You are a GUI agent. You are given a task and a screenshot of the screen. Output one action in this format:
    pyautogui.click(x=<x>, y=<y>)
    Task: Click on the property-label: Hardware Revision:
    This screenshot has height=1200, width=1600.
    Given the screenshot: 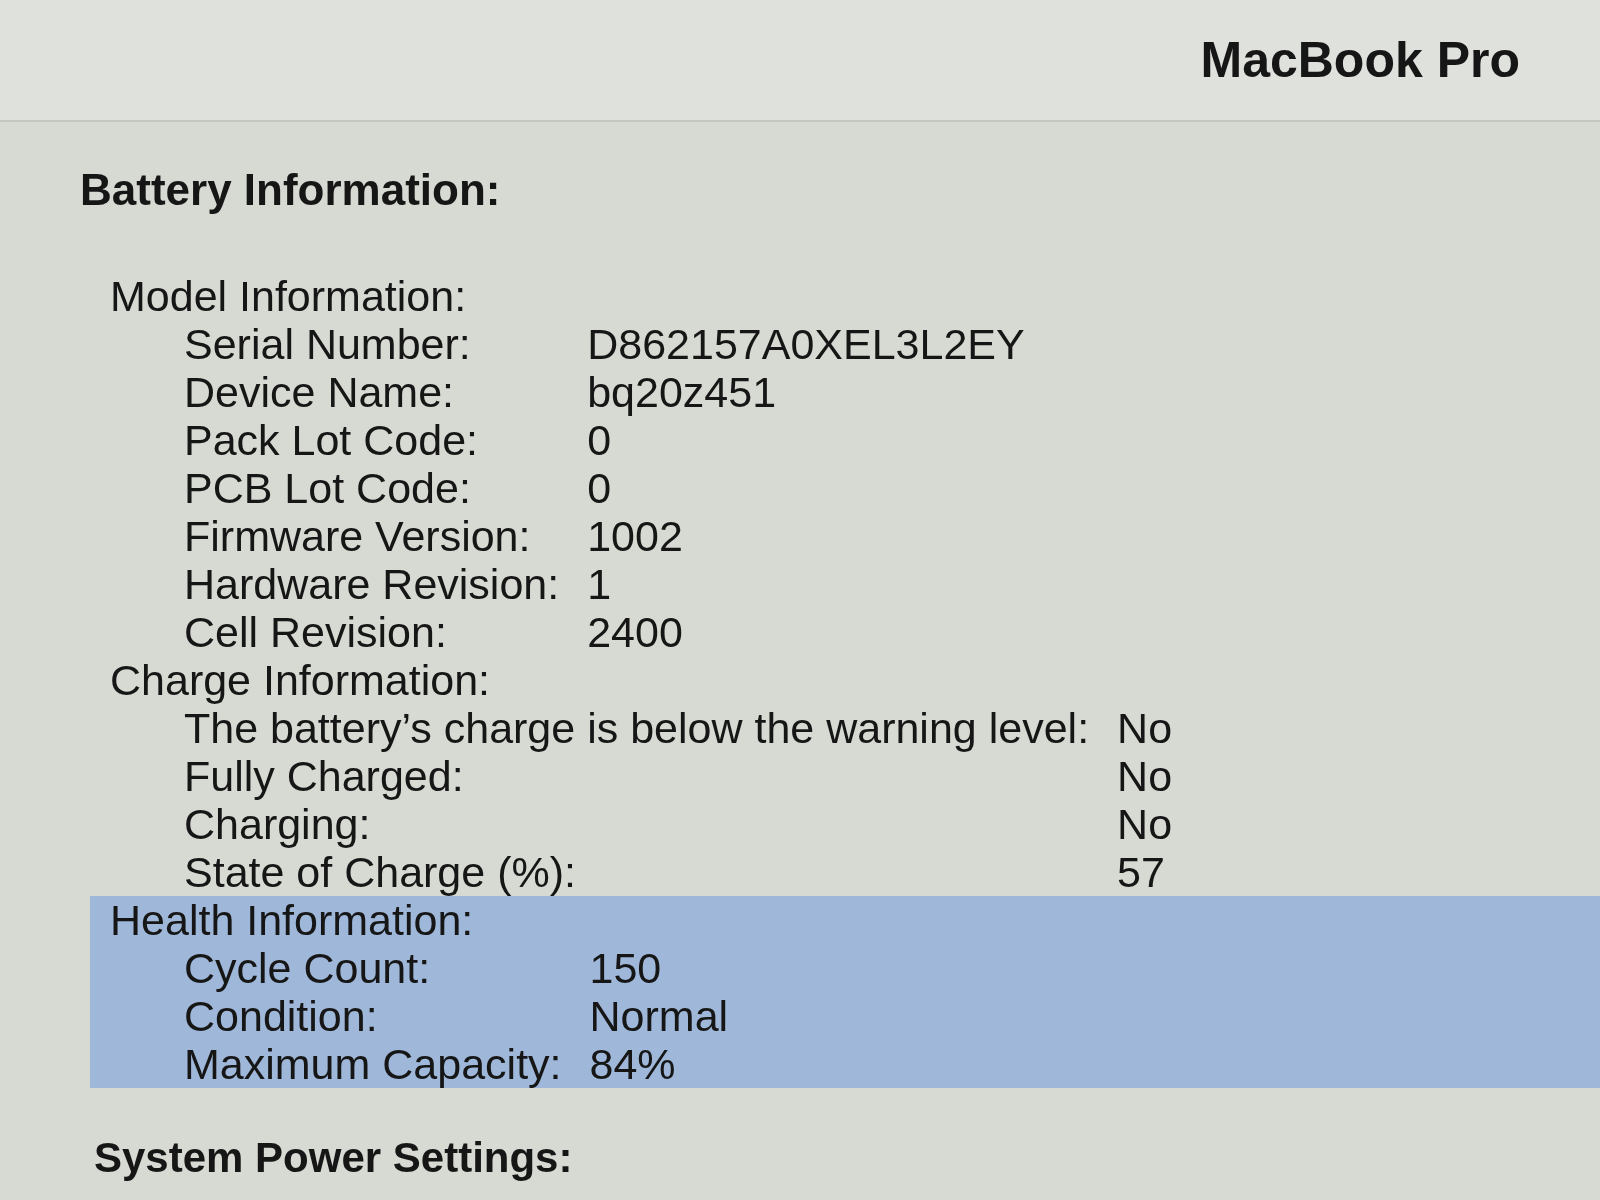 What is the action you would take?
    pyautogui.click(x=372, y=584)
    